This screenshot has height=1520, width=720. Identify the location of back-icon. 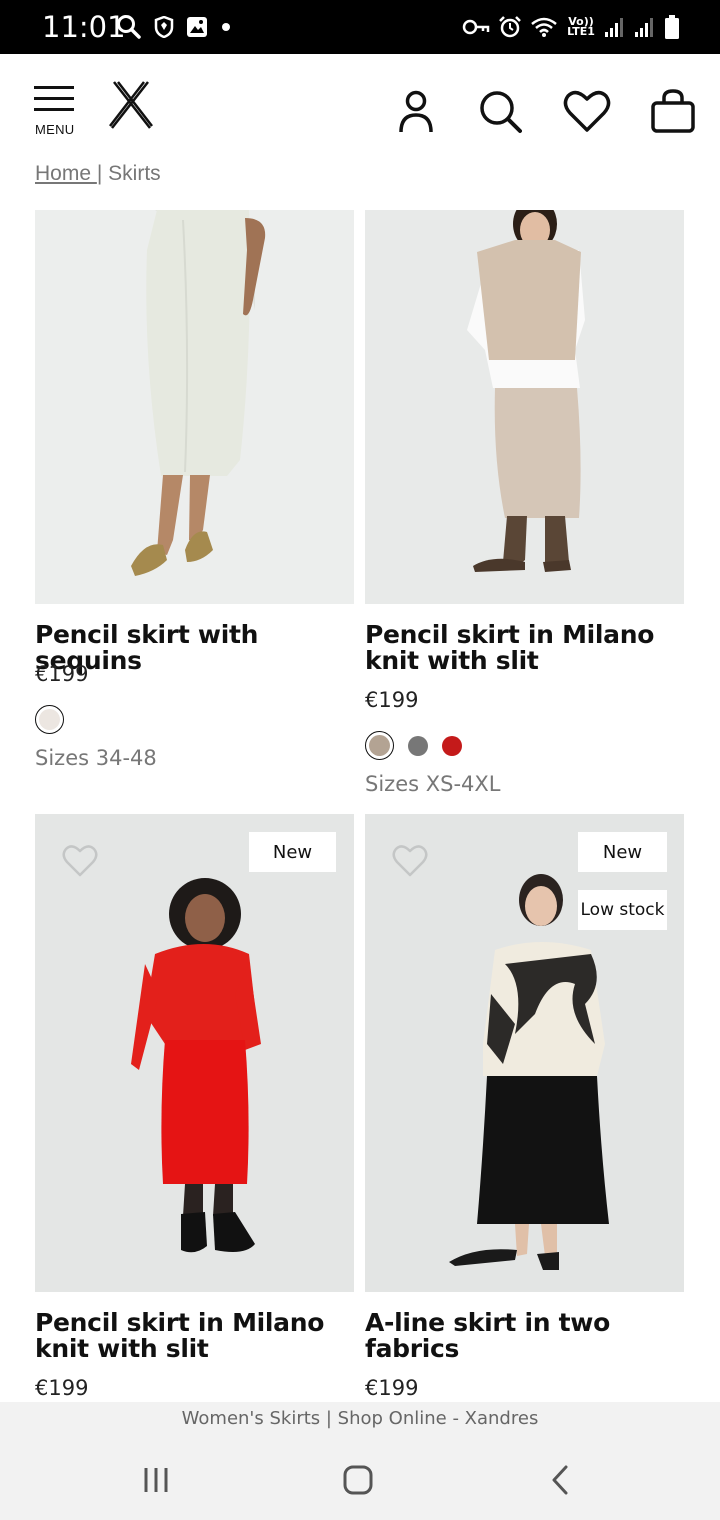
(560, 1480).